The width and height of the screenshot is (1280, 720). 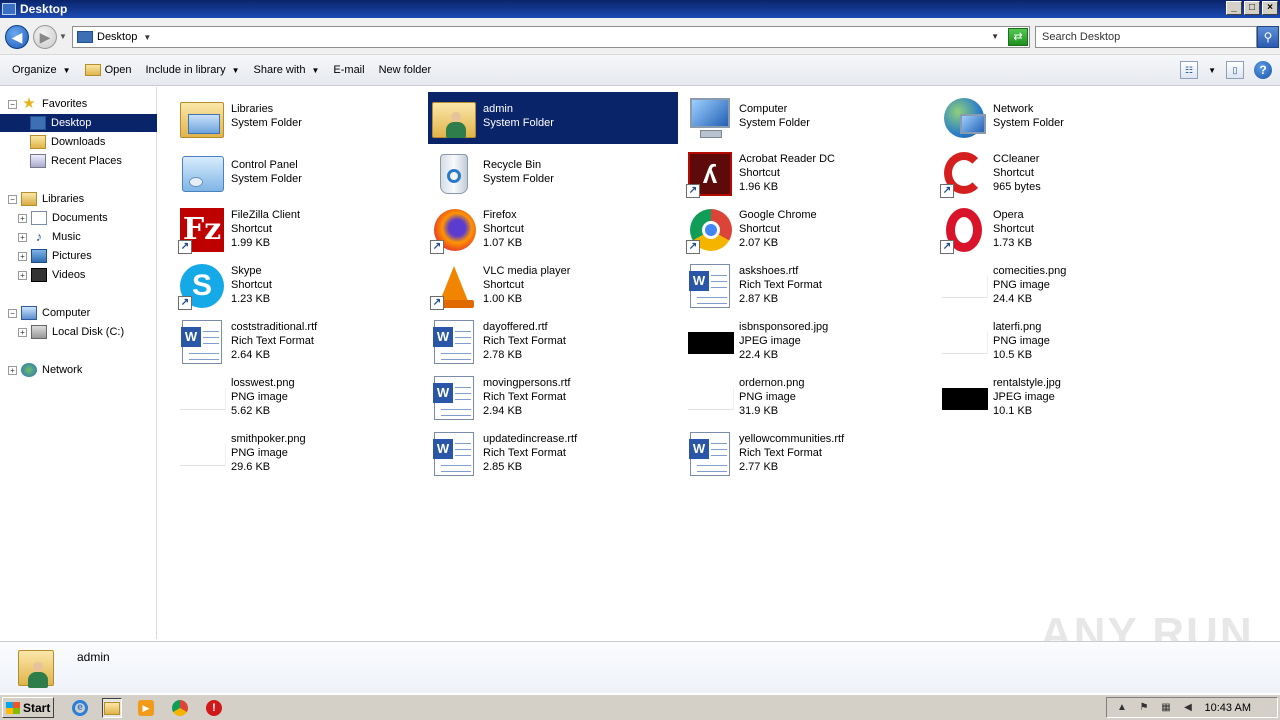 I want to click on change-view-icon: ☷, so click(x=1189, y=70).